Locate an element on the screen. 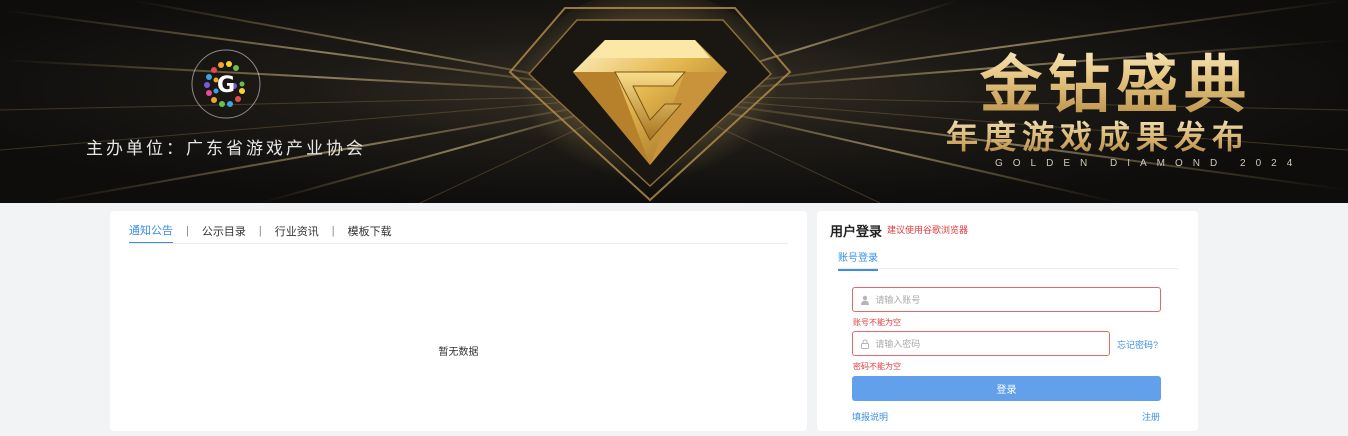 This screenshot has width=1348, height=436. forgot-password-link: 忘记密码? is located at coordinates (1137, 344).